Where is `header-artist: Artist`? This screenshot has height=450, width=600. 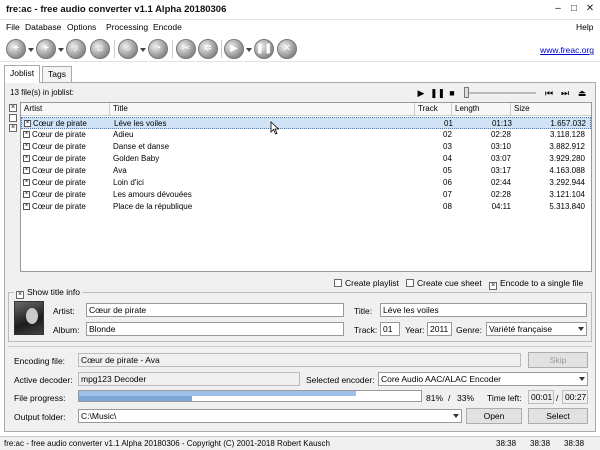 header-artist: Artist is located at coordinates (33, 108).